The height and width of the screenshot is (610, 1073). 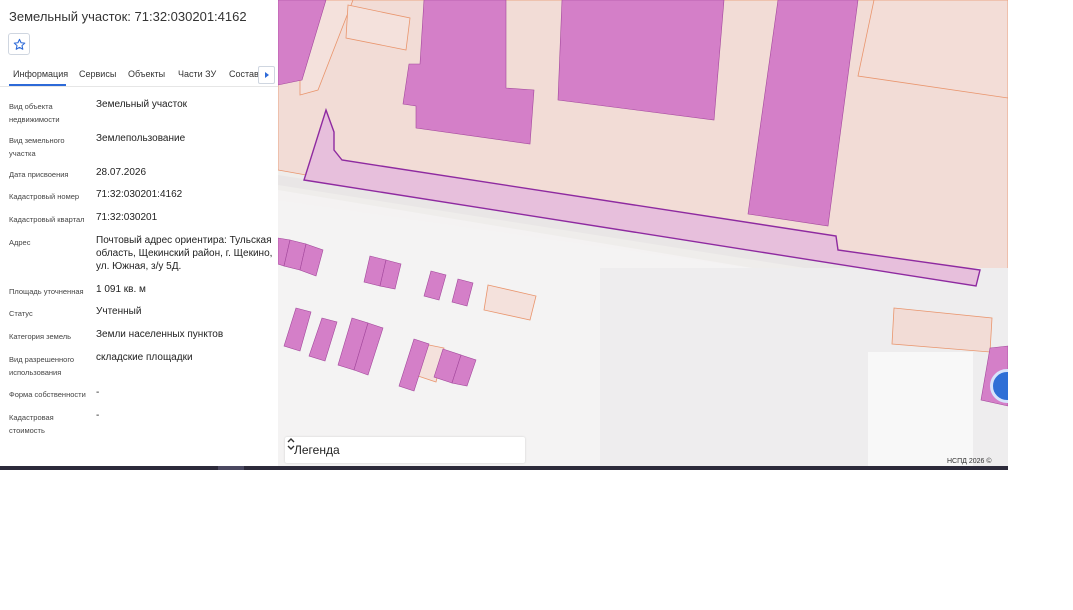 I want to click on field-label: Форма собственности, so click(x=47, y=394).